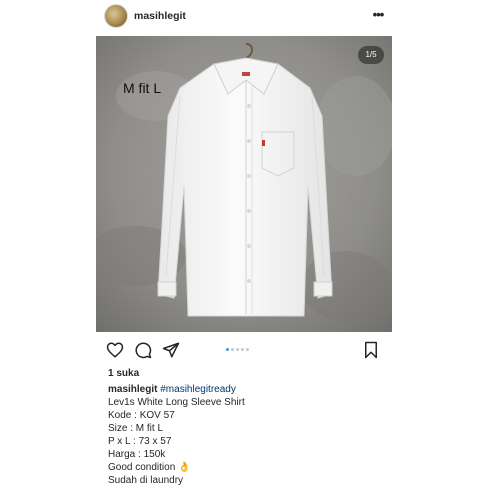 This screenshot has height=488, width=488. What do you see at coordinates (123, 374) in the screenshot?
I see `like-count: 1 suka` at bounding box center [123, 374].